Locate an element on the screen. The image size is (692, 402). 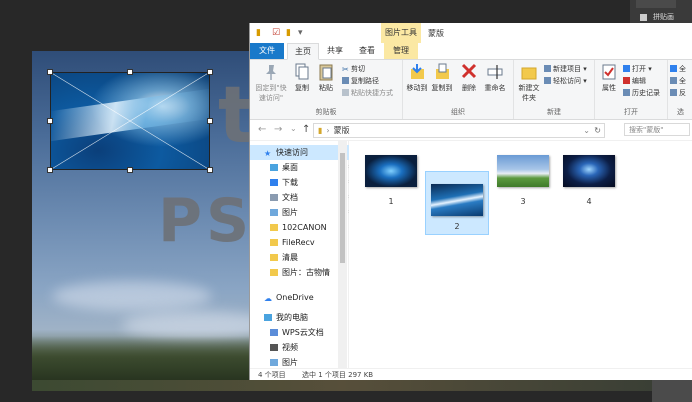
panel-tab is located at coordinates (656, 4).